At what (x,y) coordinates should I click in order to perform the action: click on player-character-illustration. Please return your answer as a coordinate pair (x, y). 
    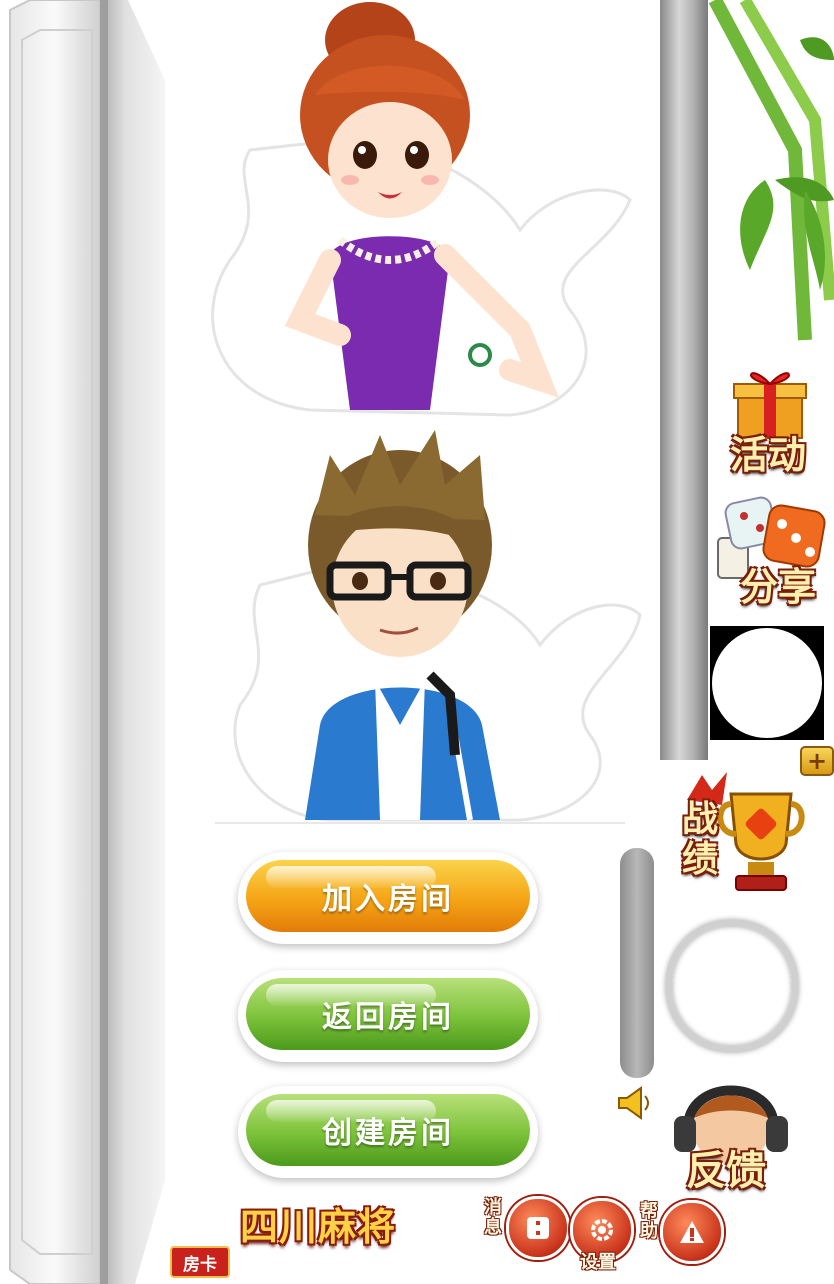
    Looking at the image, I should click on (437, 626).